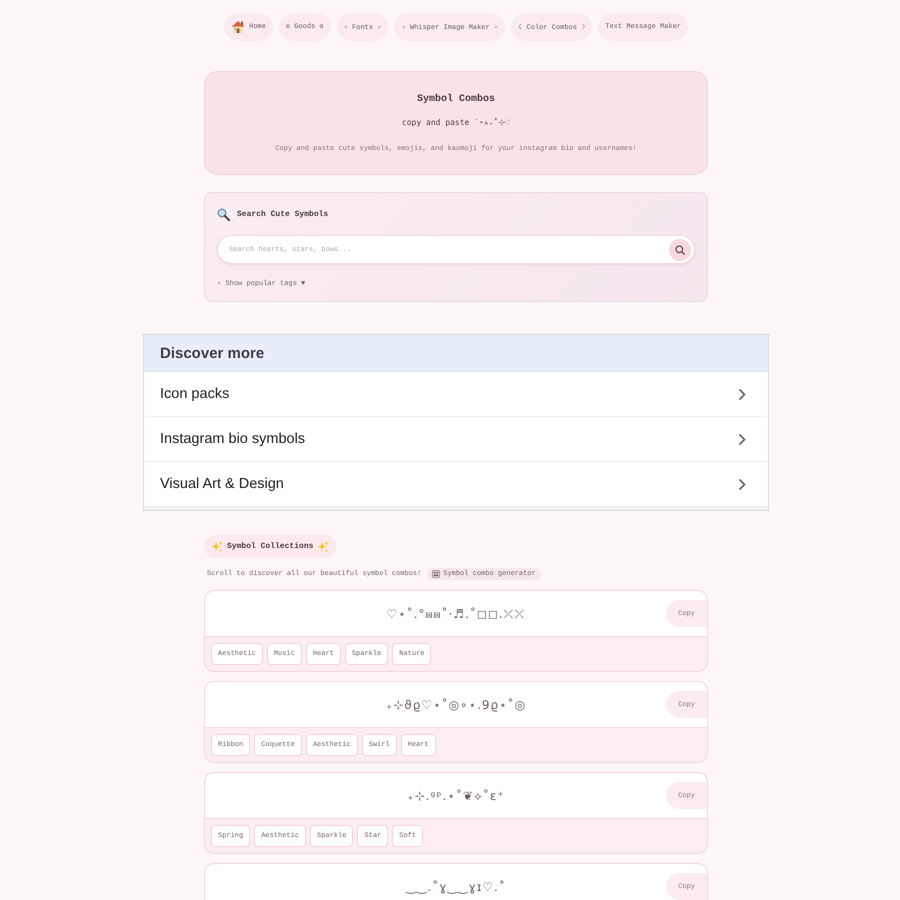 Image resolution: width=900 pixels, height=900 pixels. I want to click on collections-title: Symbol Collections, so click(270, 546).